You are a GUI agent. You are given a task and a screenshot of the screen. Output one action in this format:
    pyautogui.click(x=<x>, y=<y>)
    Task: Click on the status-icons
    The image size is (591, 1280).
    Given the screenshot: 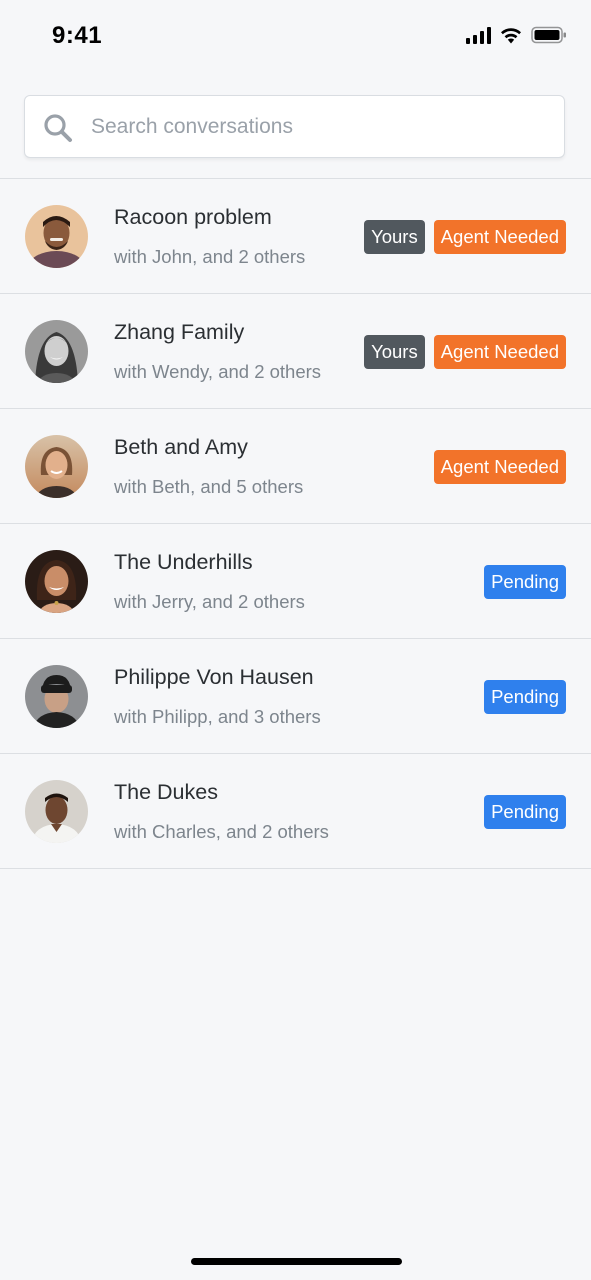 What is the action you would take?
    pyautogui.click(x=516, y=35)
    